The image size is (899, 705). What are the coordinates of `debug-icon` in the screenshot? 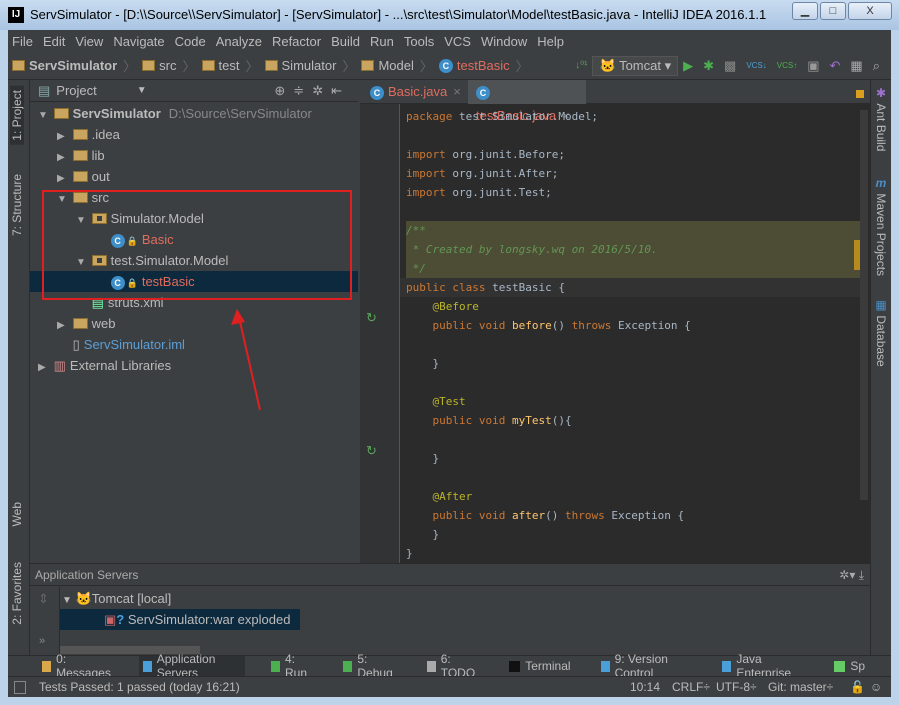 It's located at (348, 666).